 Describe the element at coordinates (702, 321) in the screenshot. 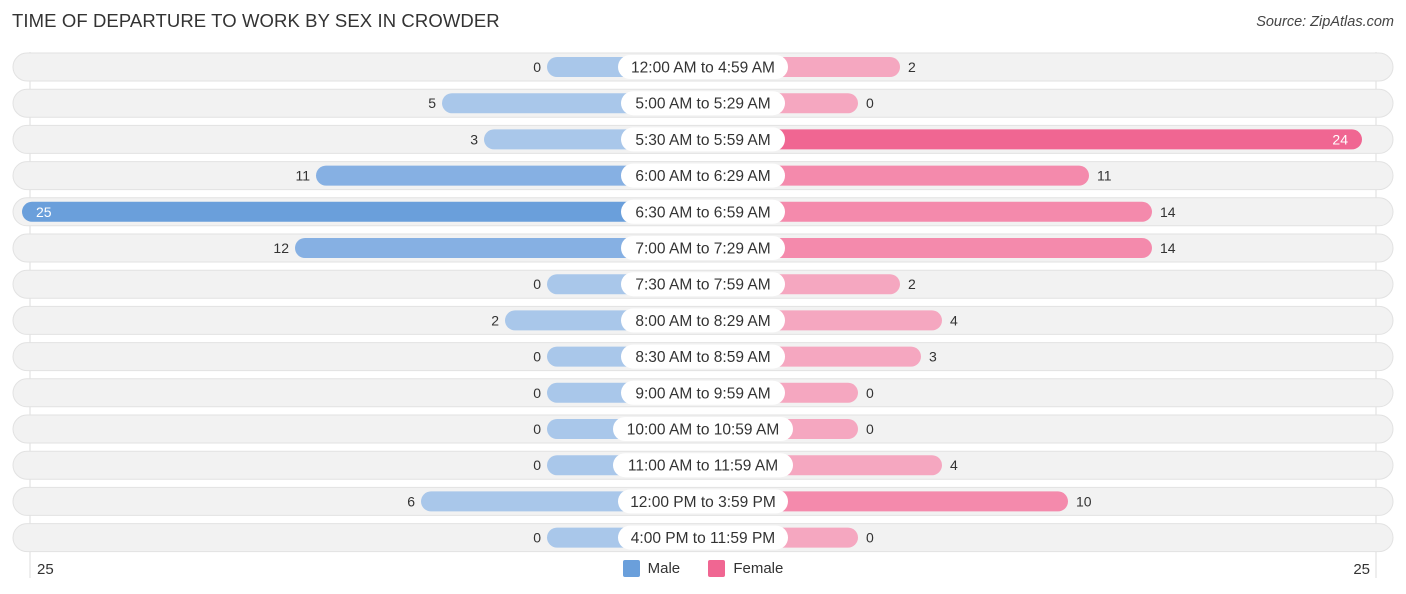

I see `category-label: 8:00 AM to 8:29 AM` at that location.